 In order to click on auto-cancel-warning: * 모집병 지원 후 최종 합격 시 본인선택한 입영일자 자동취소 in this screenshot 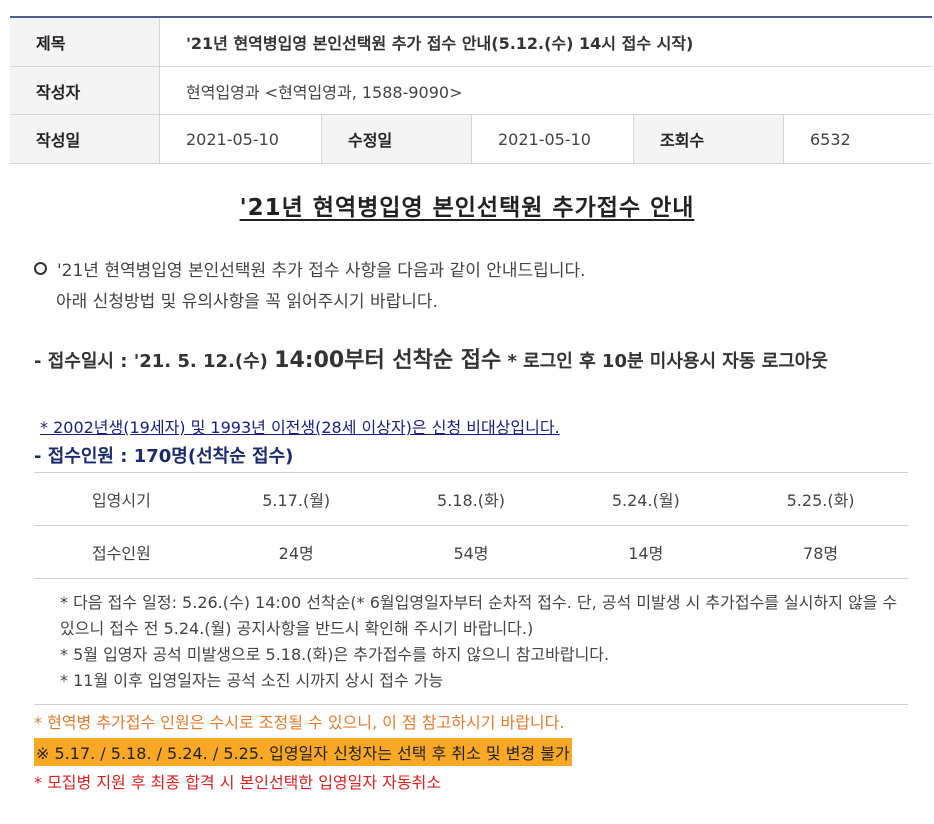, I will do `click(238, 782)`.